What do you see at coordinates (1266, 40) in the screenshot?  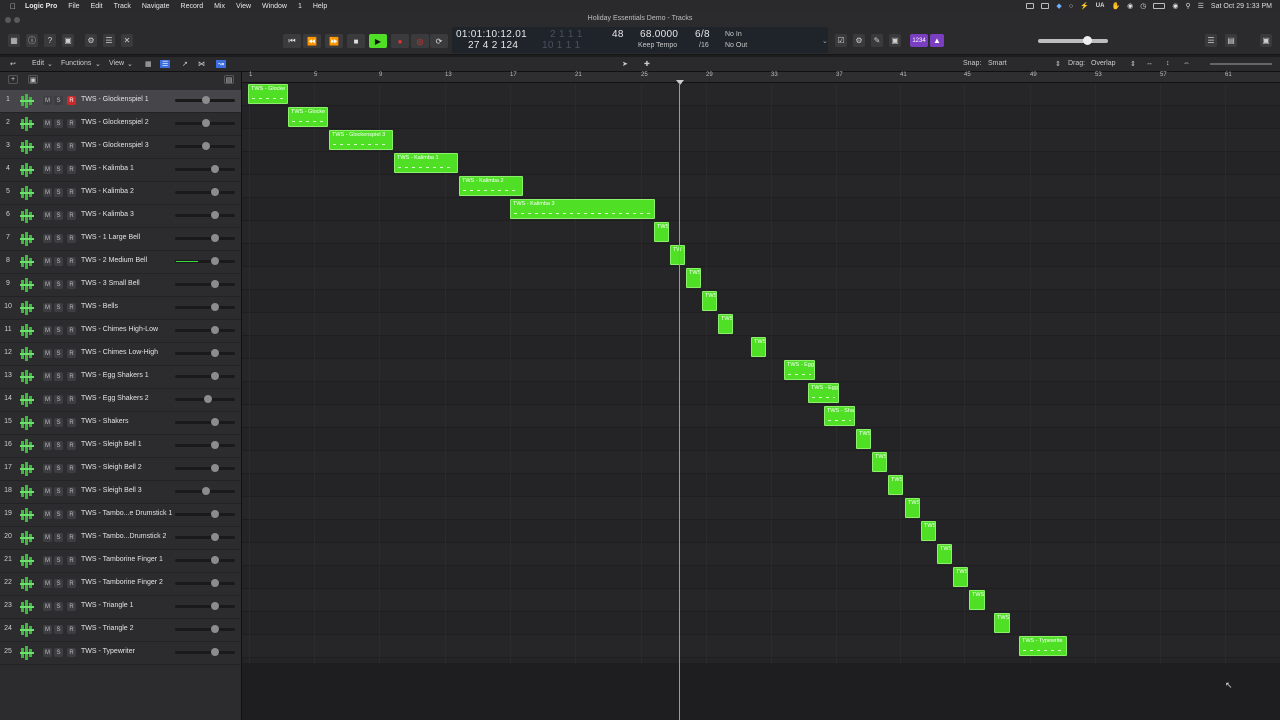 I see `browser-button: ▣` at bounding box center [1266, 40].